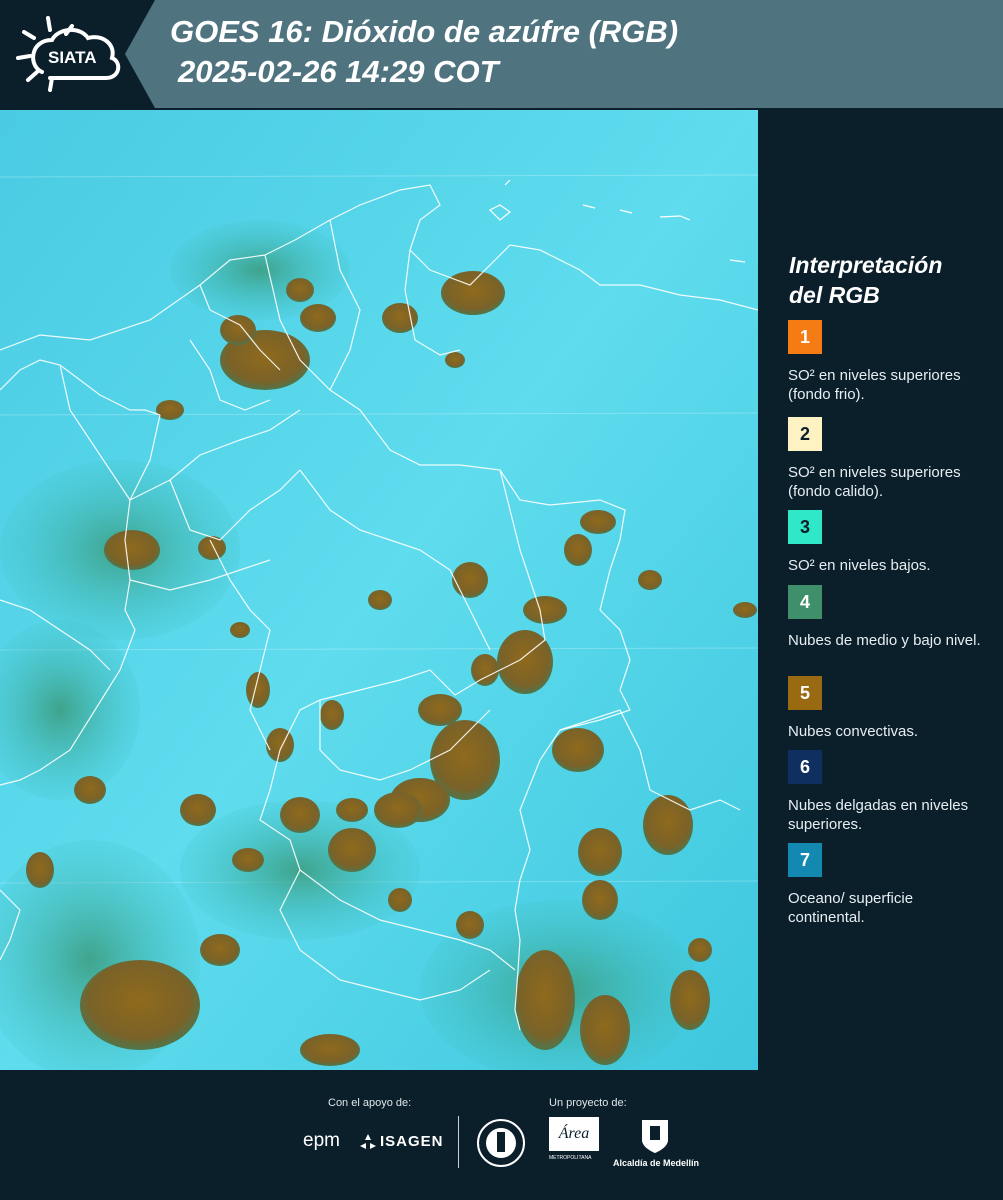 The width and height of the screenshot is (1003, 1200). What do you see at coordinates (338, 71) in the screenshot?
I see `page-timestamp: 2025-02-26 14:29 COT` at bounding box center [338, 71].